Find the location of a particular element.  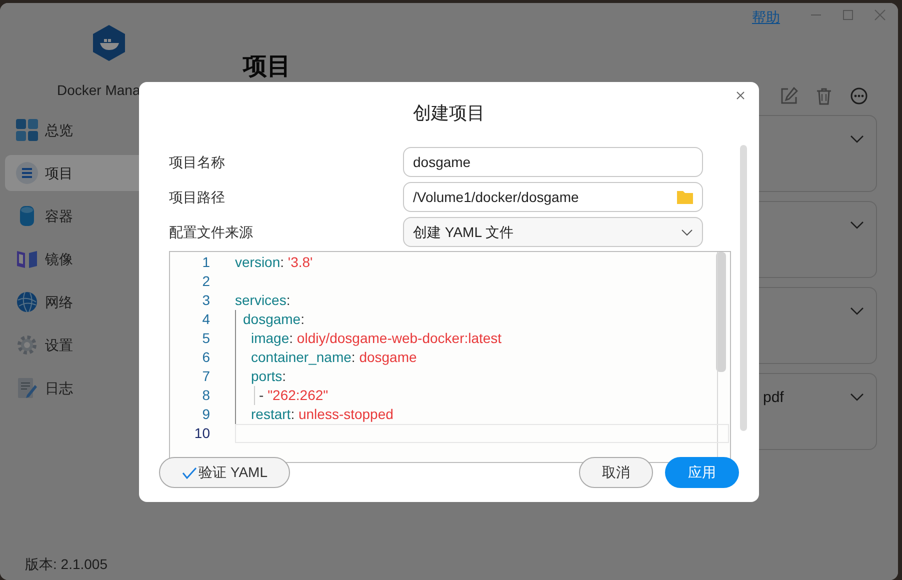

line-number: 10 is located at coordinates (201, 433).